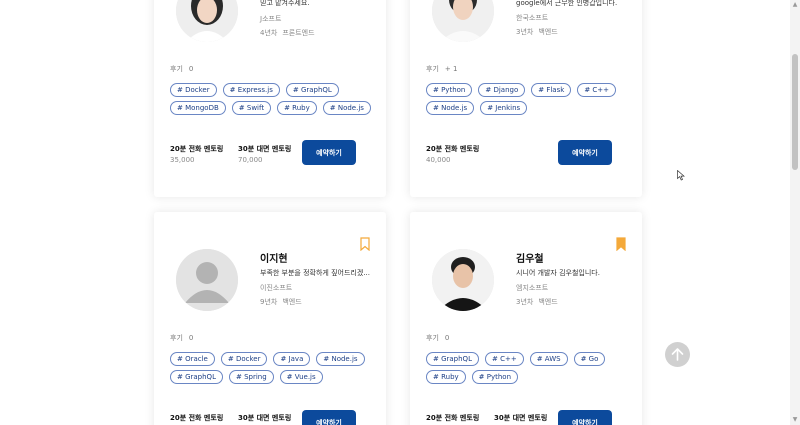 This screenshot has height=425, width=800. Describe the element at coordinates (281, 302) in the screenshot. I see `mentor-career: 9년차 백엔드` at that location.